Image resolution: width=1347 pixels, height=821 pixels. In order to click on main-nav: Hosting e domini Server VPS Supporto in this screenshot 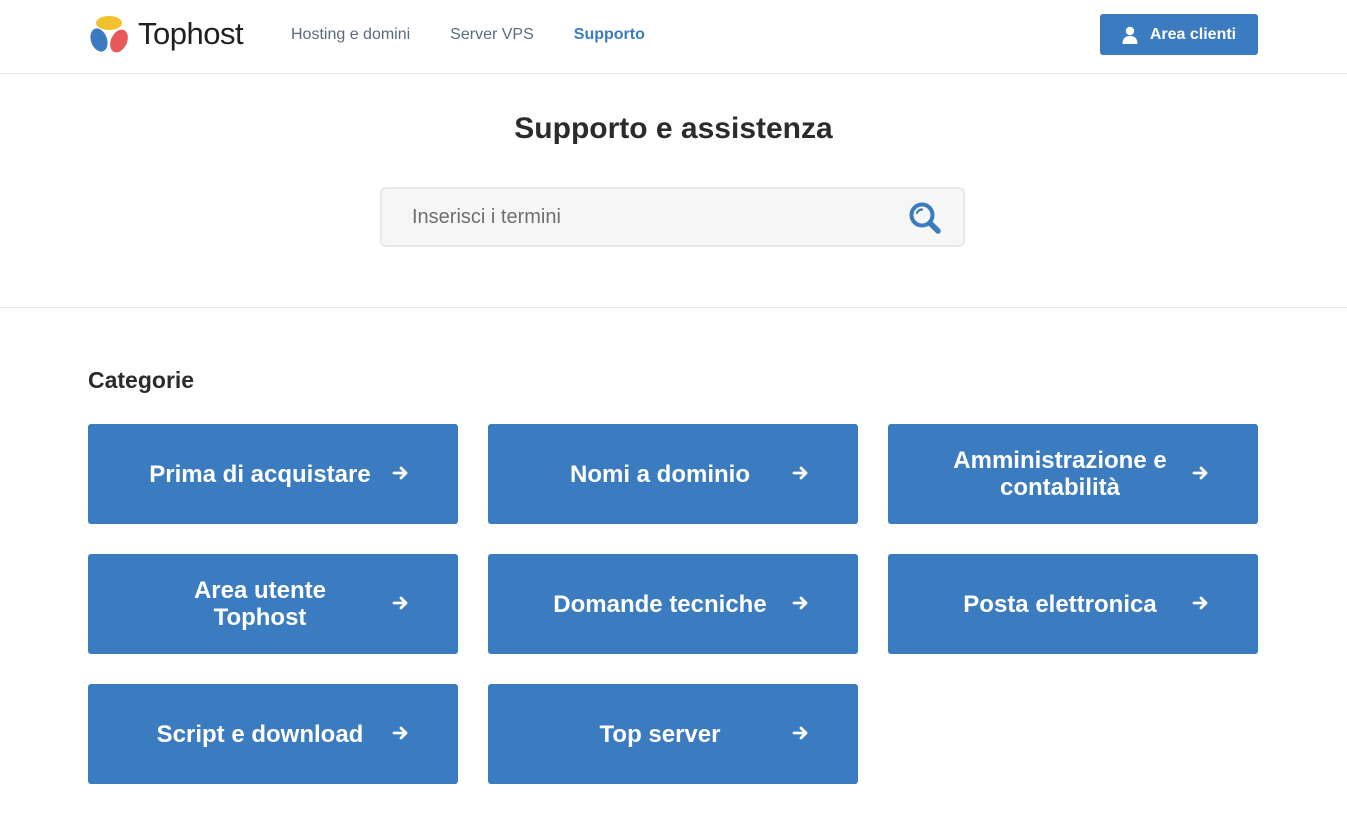, I will do `click(488, 35)`.